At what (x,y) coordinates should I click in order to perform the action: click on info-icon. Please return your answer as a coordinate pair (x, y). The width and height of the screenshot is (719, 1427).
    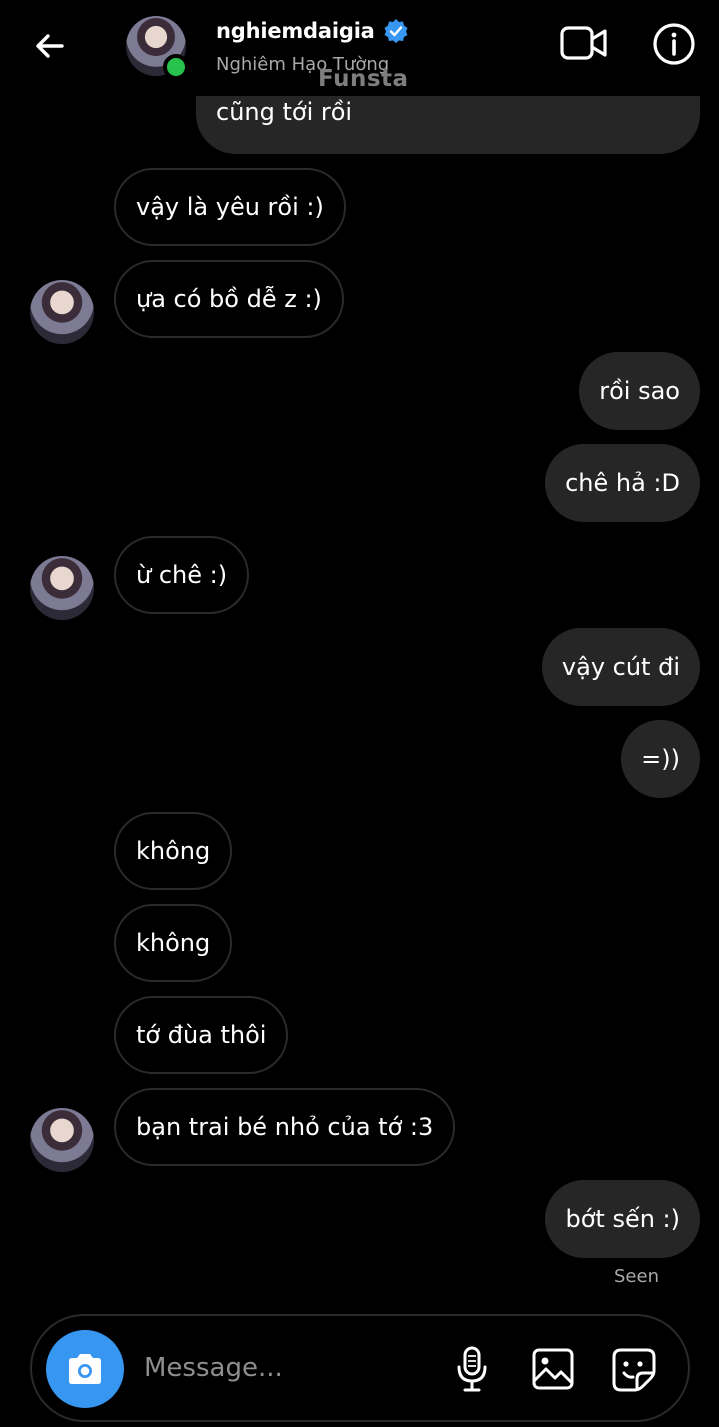
    Looking at the image, I should click on (674, 44).